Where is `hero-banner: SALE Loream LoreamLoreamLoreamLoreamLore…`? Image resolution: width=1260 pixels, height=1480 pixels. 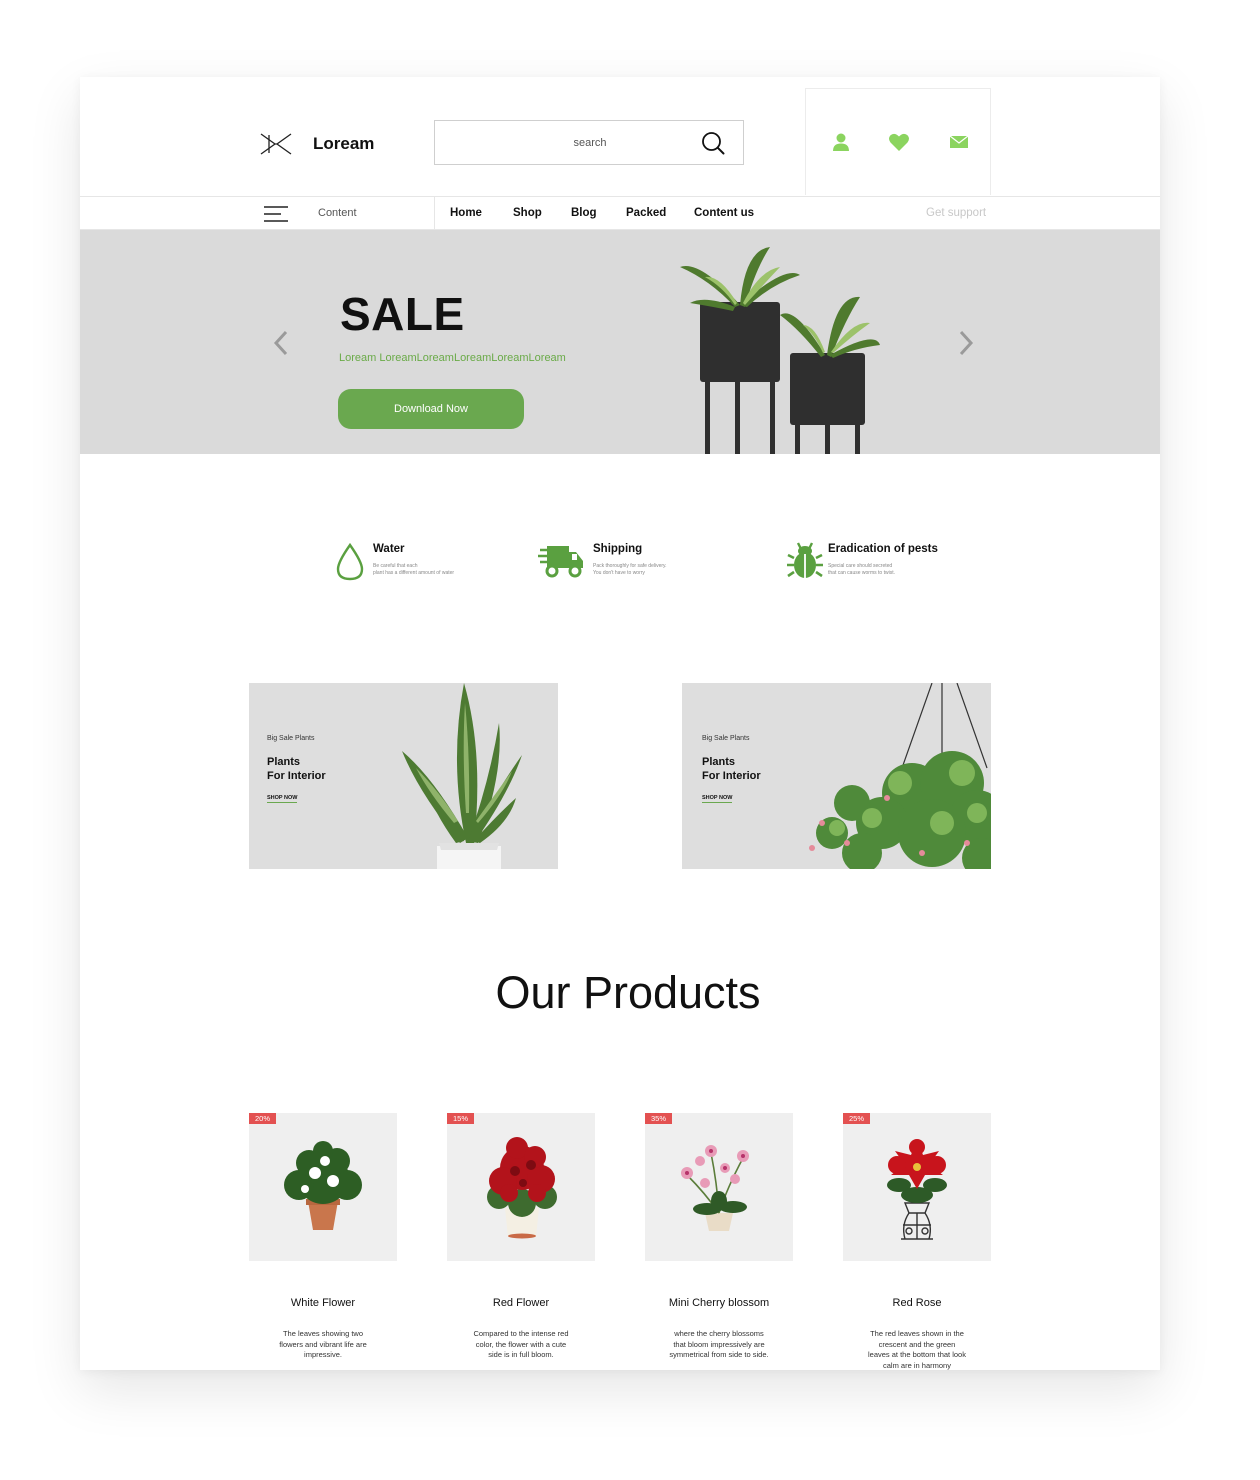 hero-banner: SALE Loream LoreamLoreamLoreamLoreamLore… is located at coordinates (620, 342).